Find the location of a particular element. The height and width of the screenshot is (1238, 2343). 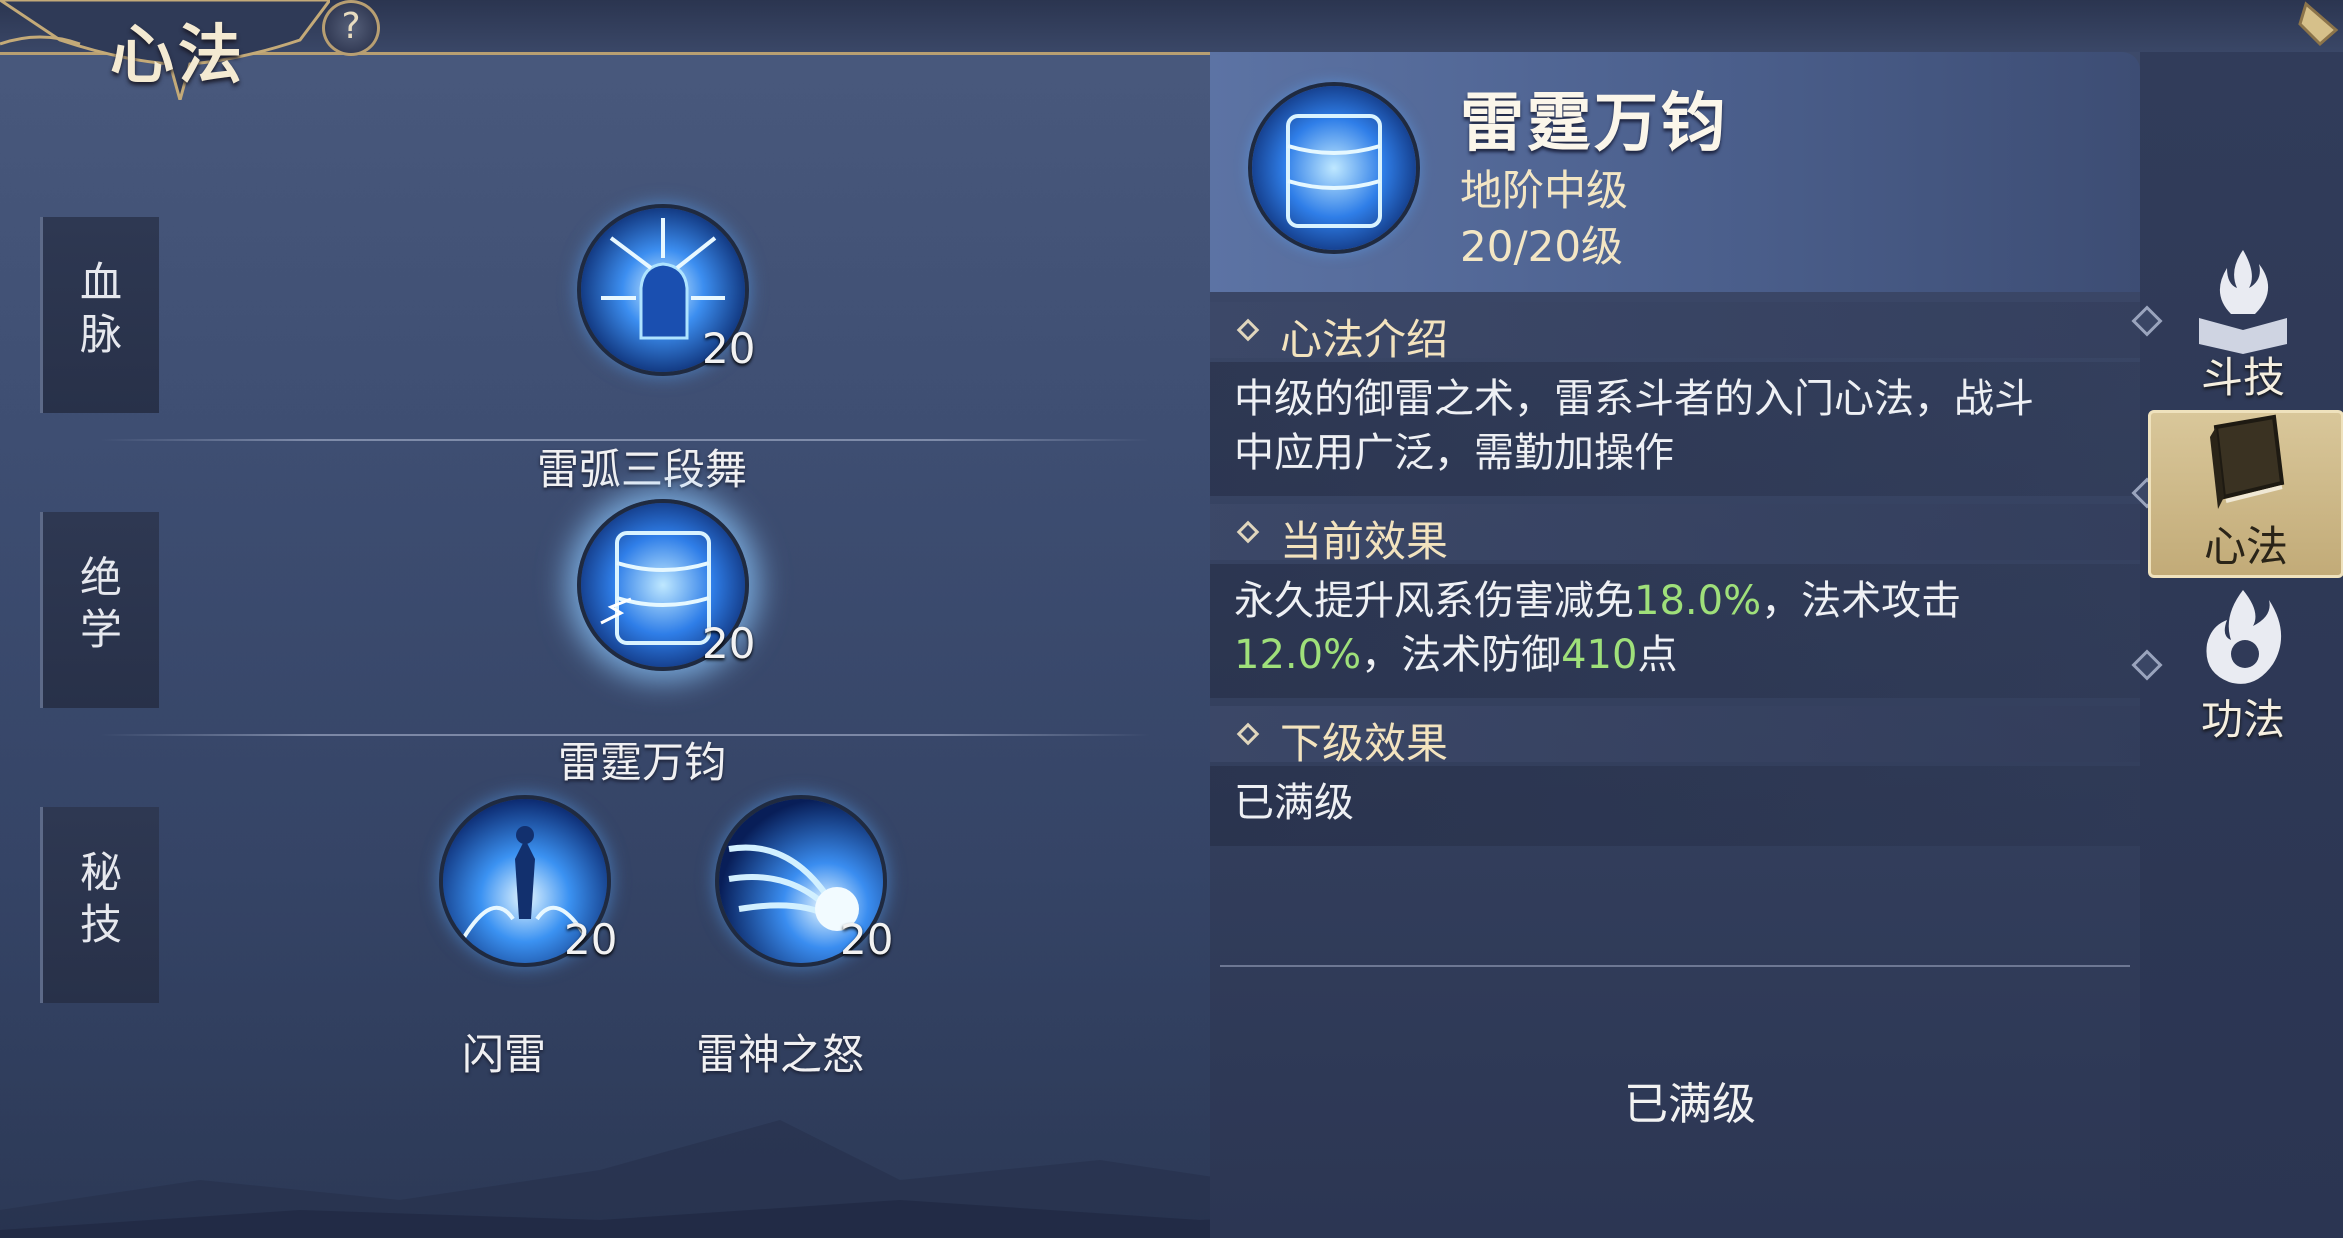

tab-label: 心法 is located at coordinates (2245, 546).